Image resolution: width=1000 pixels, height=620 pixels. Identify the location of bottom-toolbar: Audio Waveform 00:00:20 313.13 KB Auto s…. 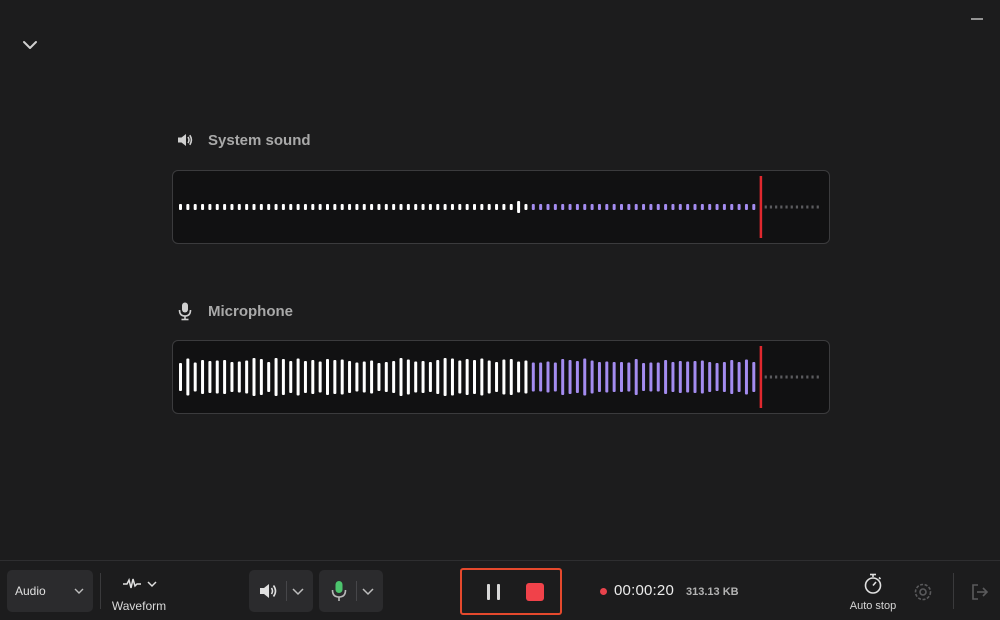
(500, 590).